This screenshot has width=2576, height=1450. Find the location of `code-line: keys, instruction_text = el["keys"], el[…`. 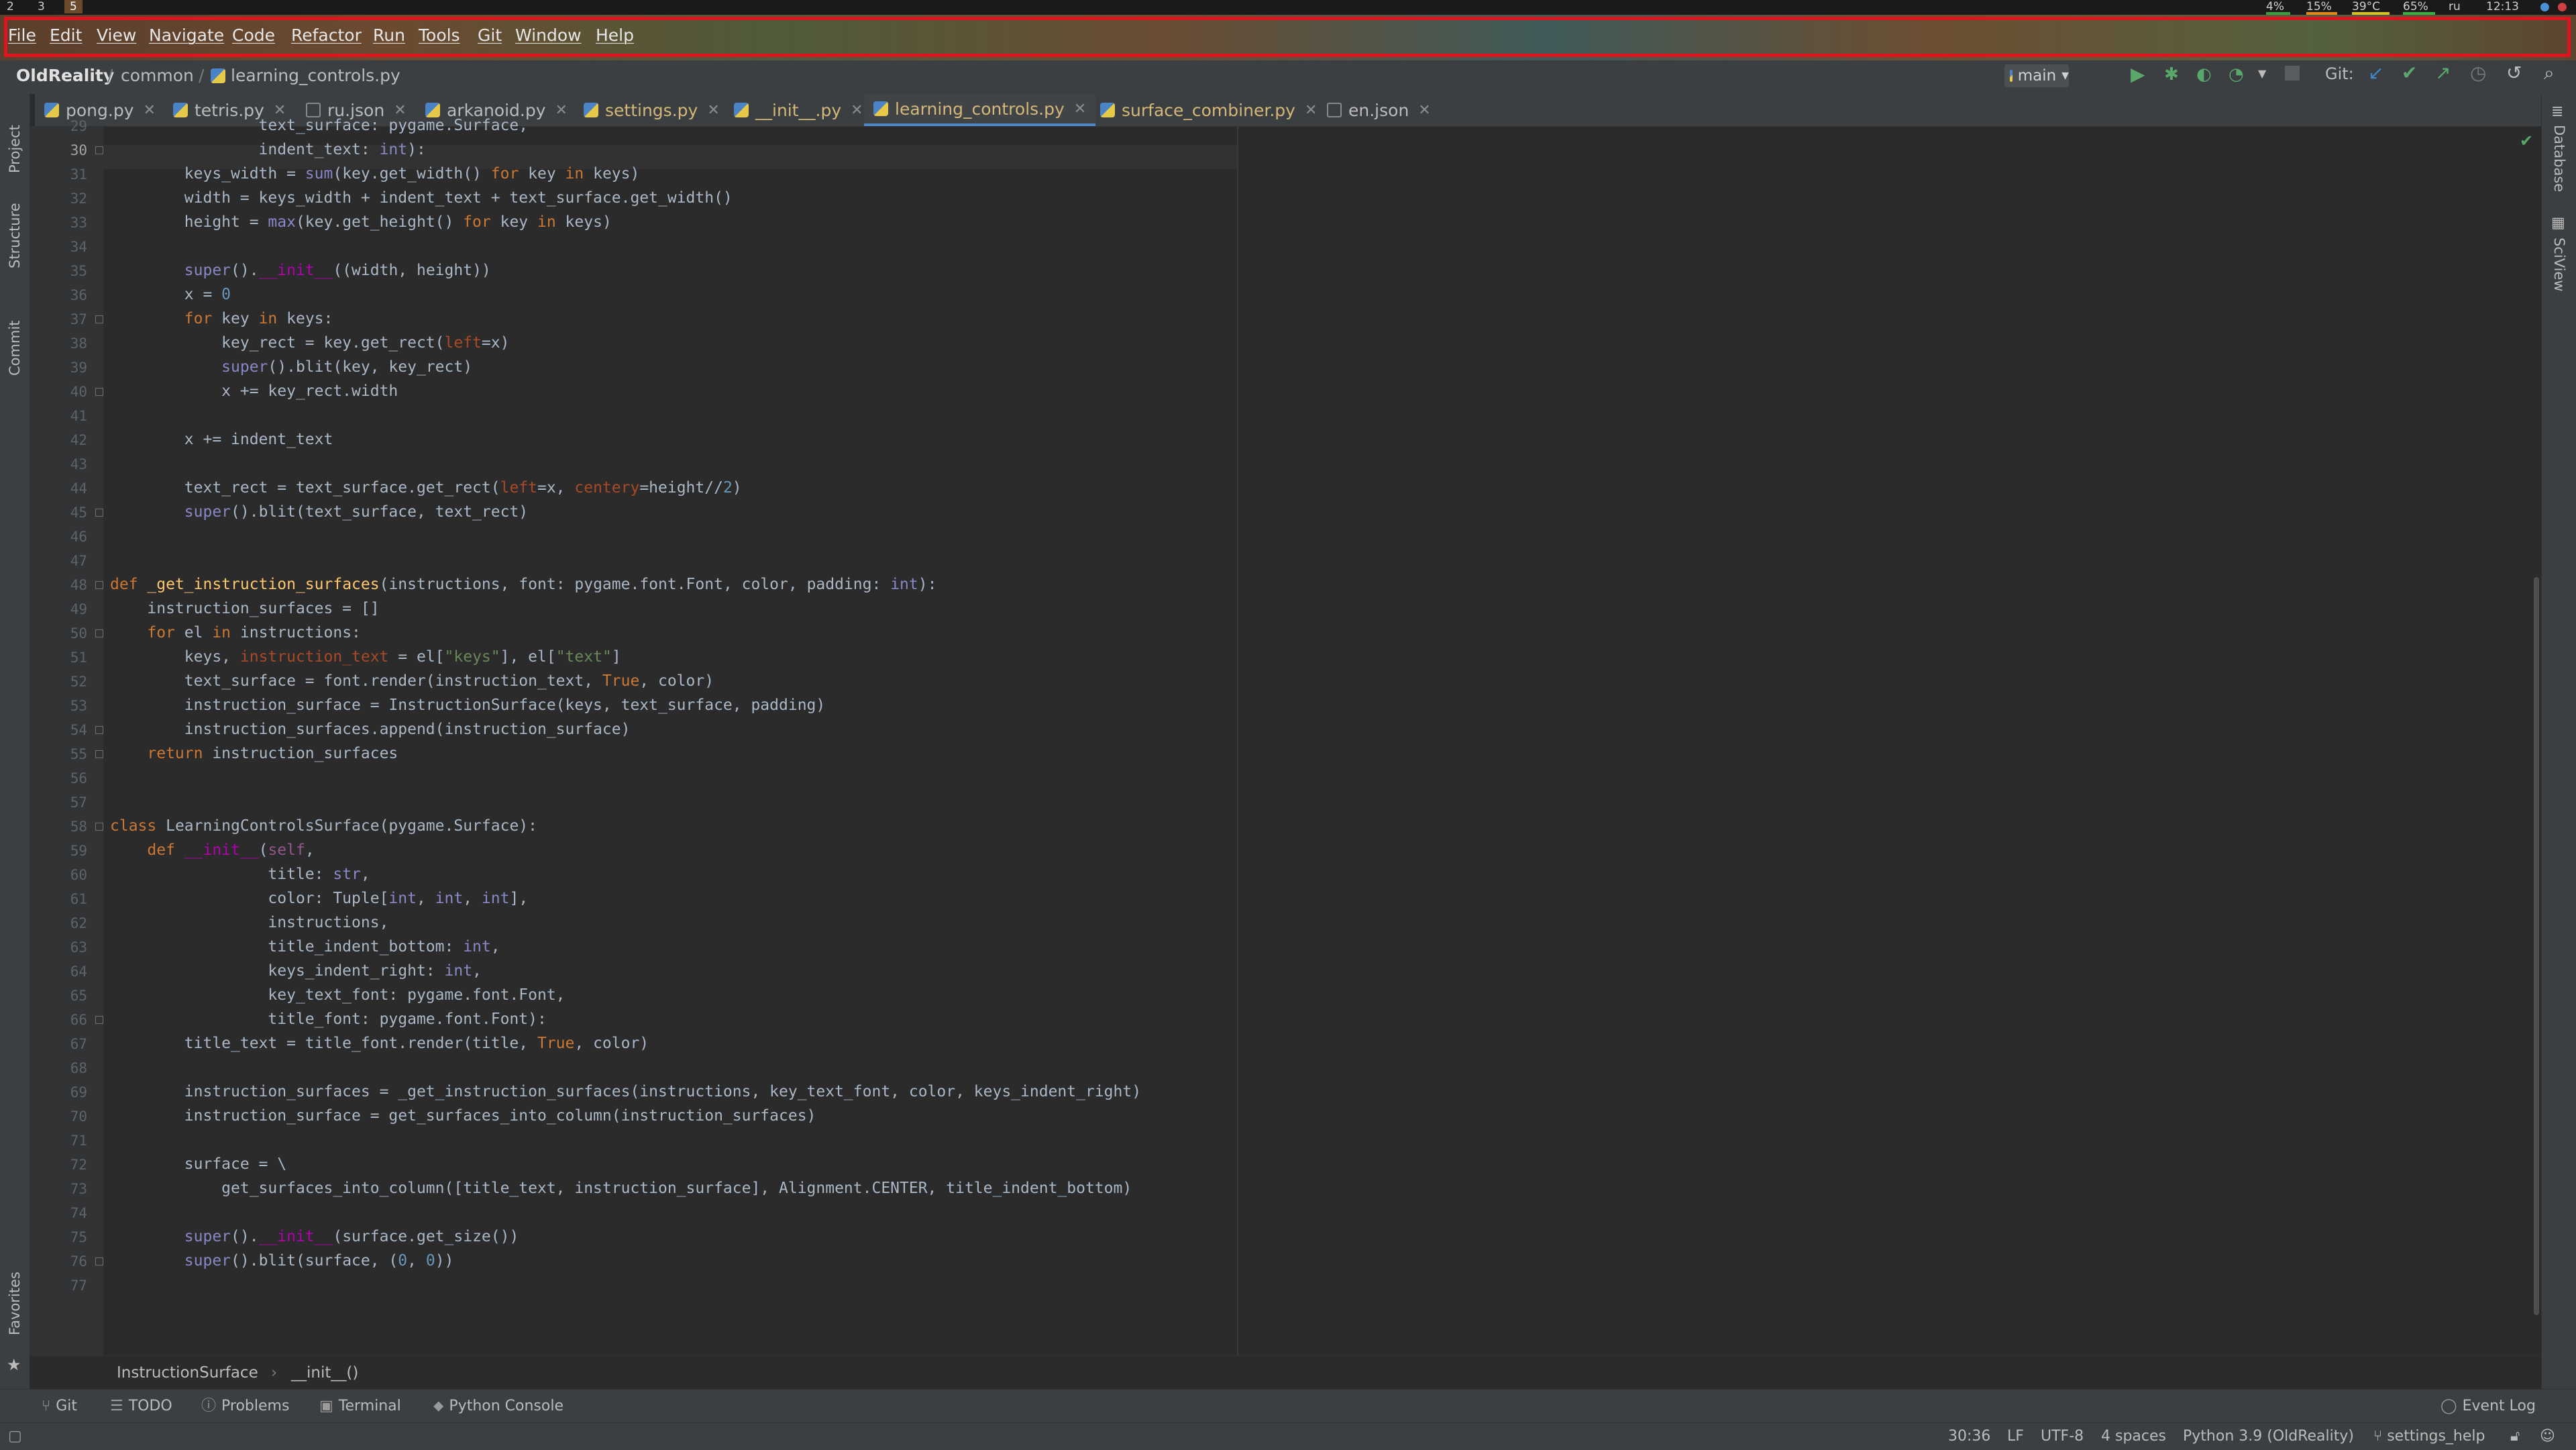

code-line: keys, instruction_text = el["keys"], el[… is located at coordinates (365, 657).